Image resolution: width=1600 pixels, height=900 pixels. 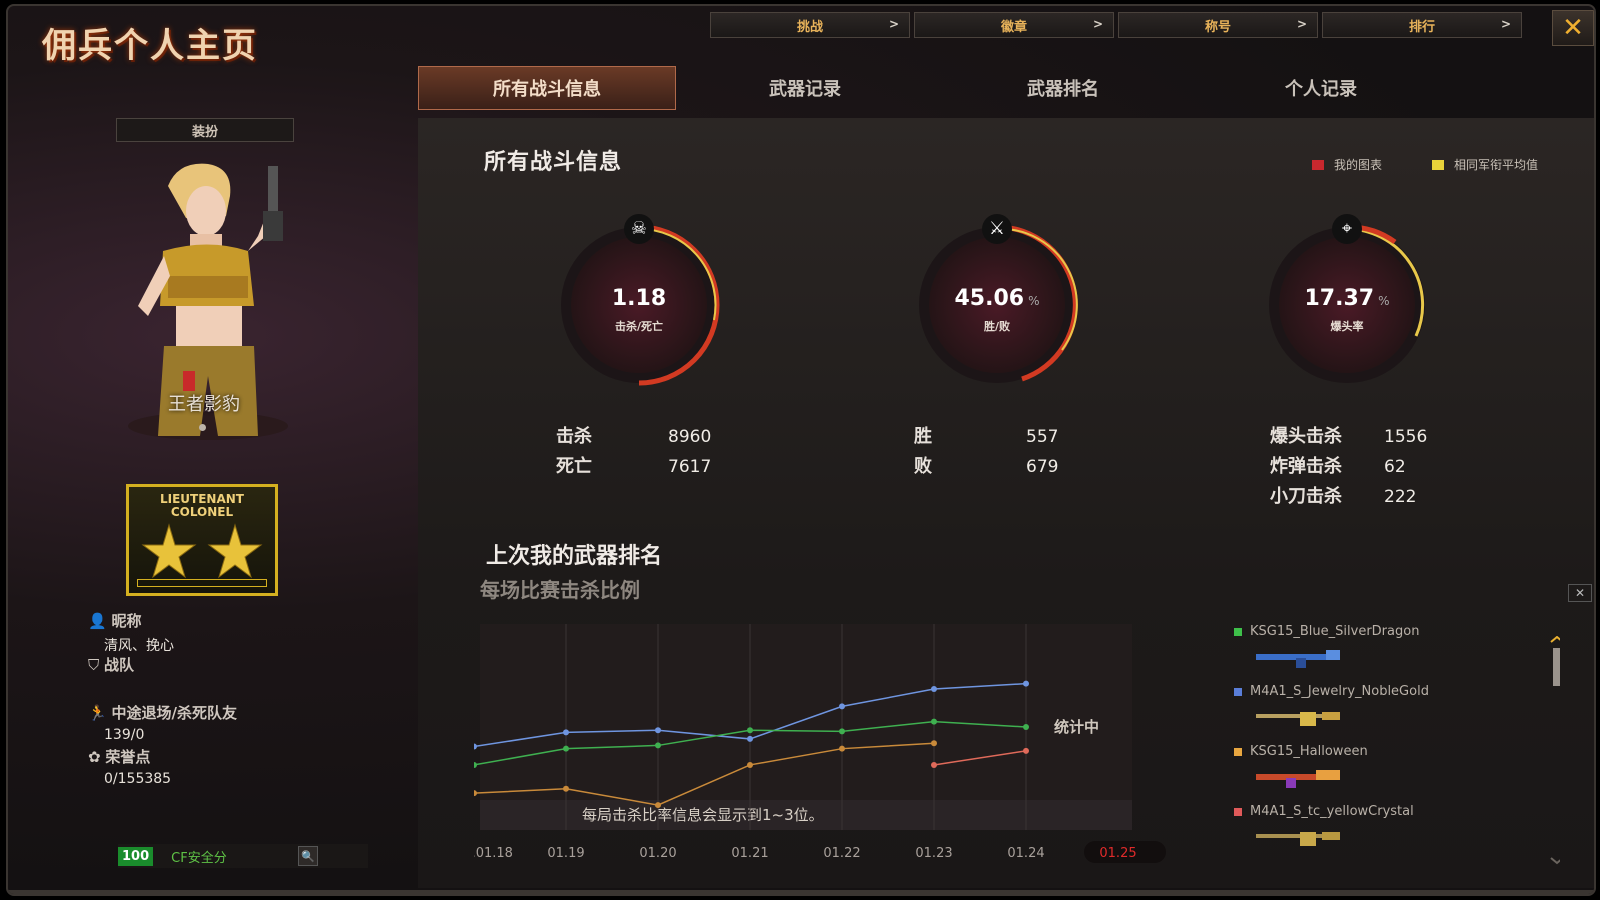 What do you see at coordinates (1364, 714) in the screenshot?
I see `weapon-item: M4A1_S_Jewelry_NobleGold` at bounding box center [1364, 714].